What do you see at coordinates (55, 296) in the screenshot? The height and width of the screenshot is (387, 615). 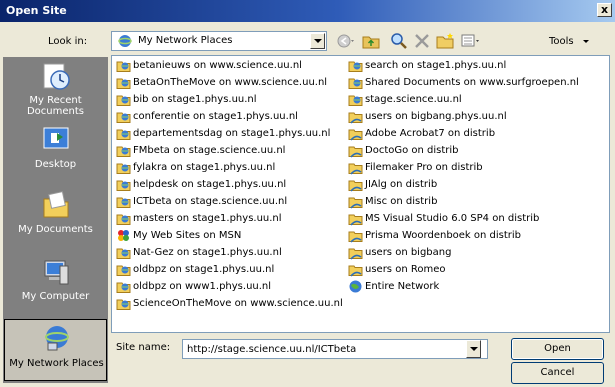 I see `place-label: My Computer` at bounding box center [55, 296].